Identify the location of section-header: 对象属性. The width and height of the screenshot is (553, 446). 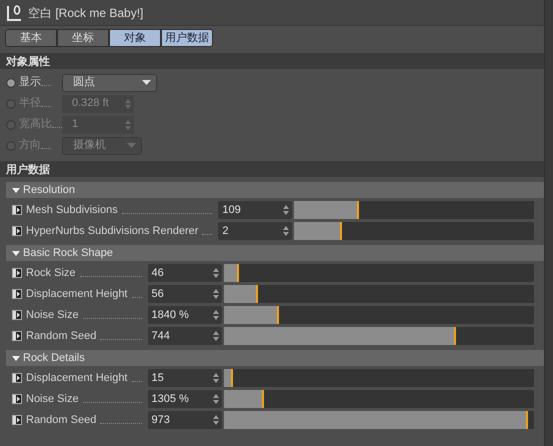
(272, 61).